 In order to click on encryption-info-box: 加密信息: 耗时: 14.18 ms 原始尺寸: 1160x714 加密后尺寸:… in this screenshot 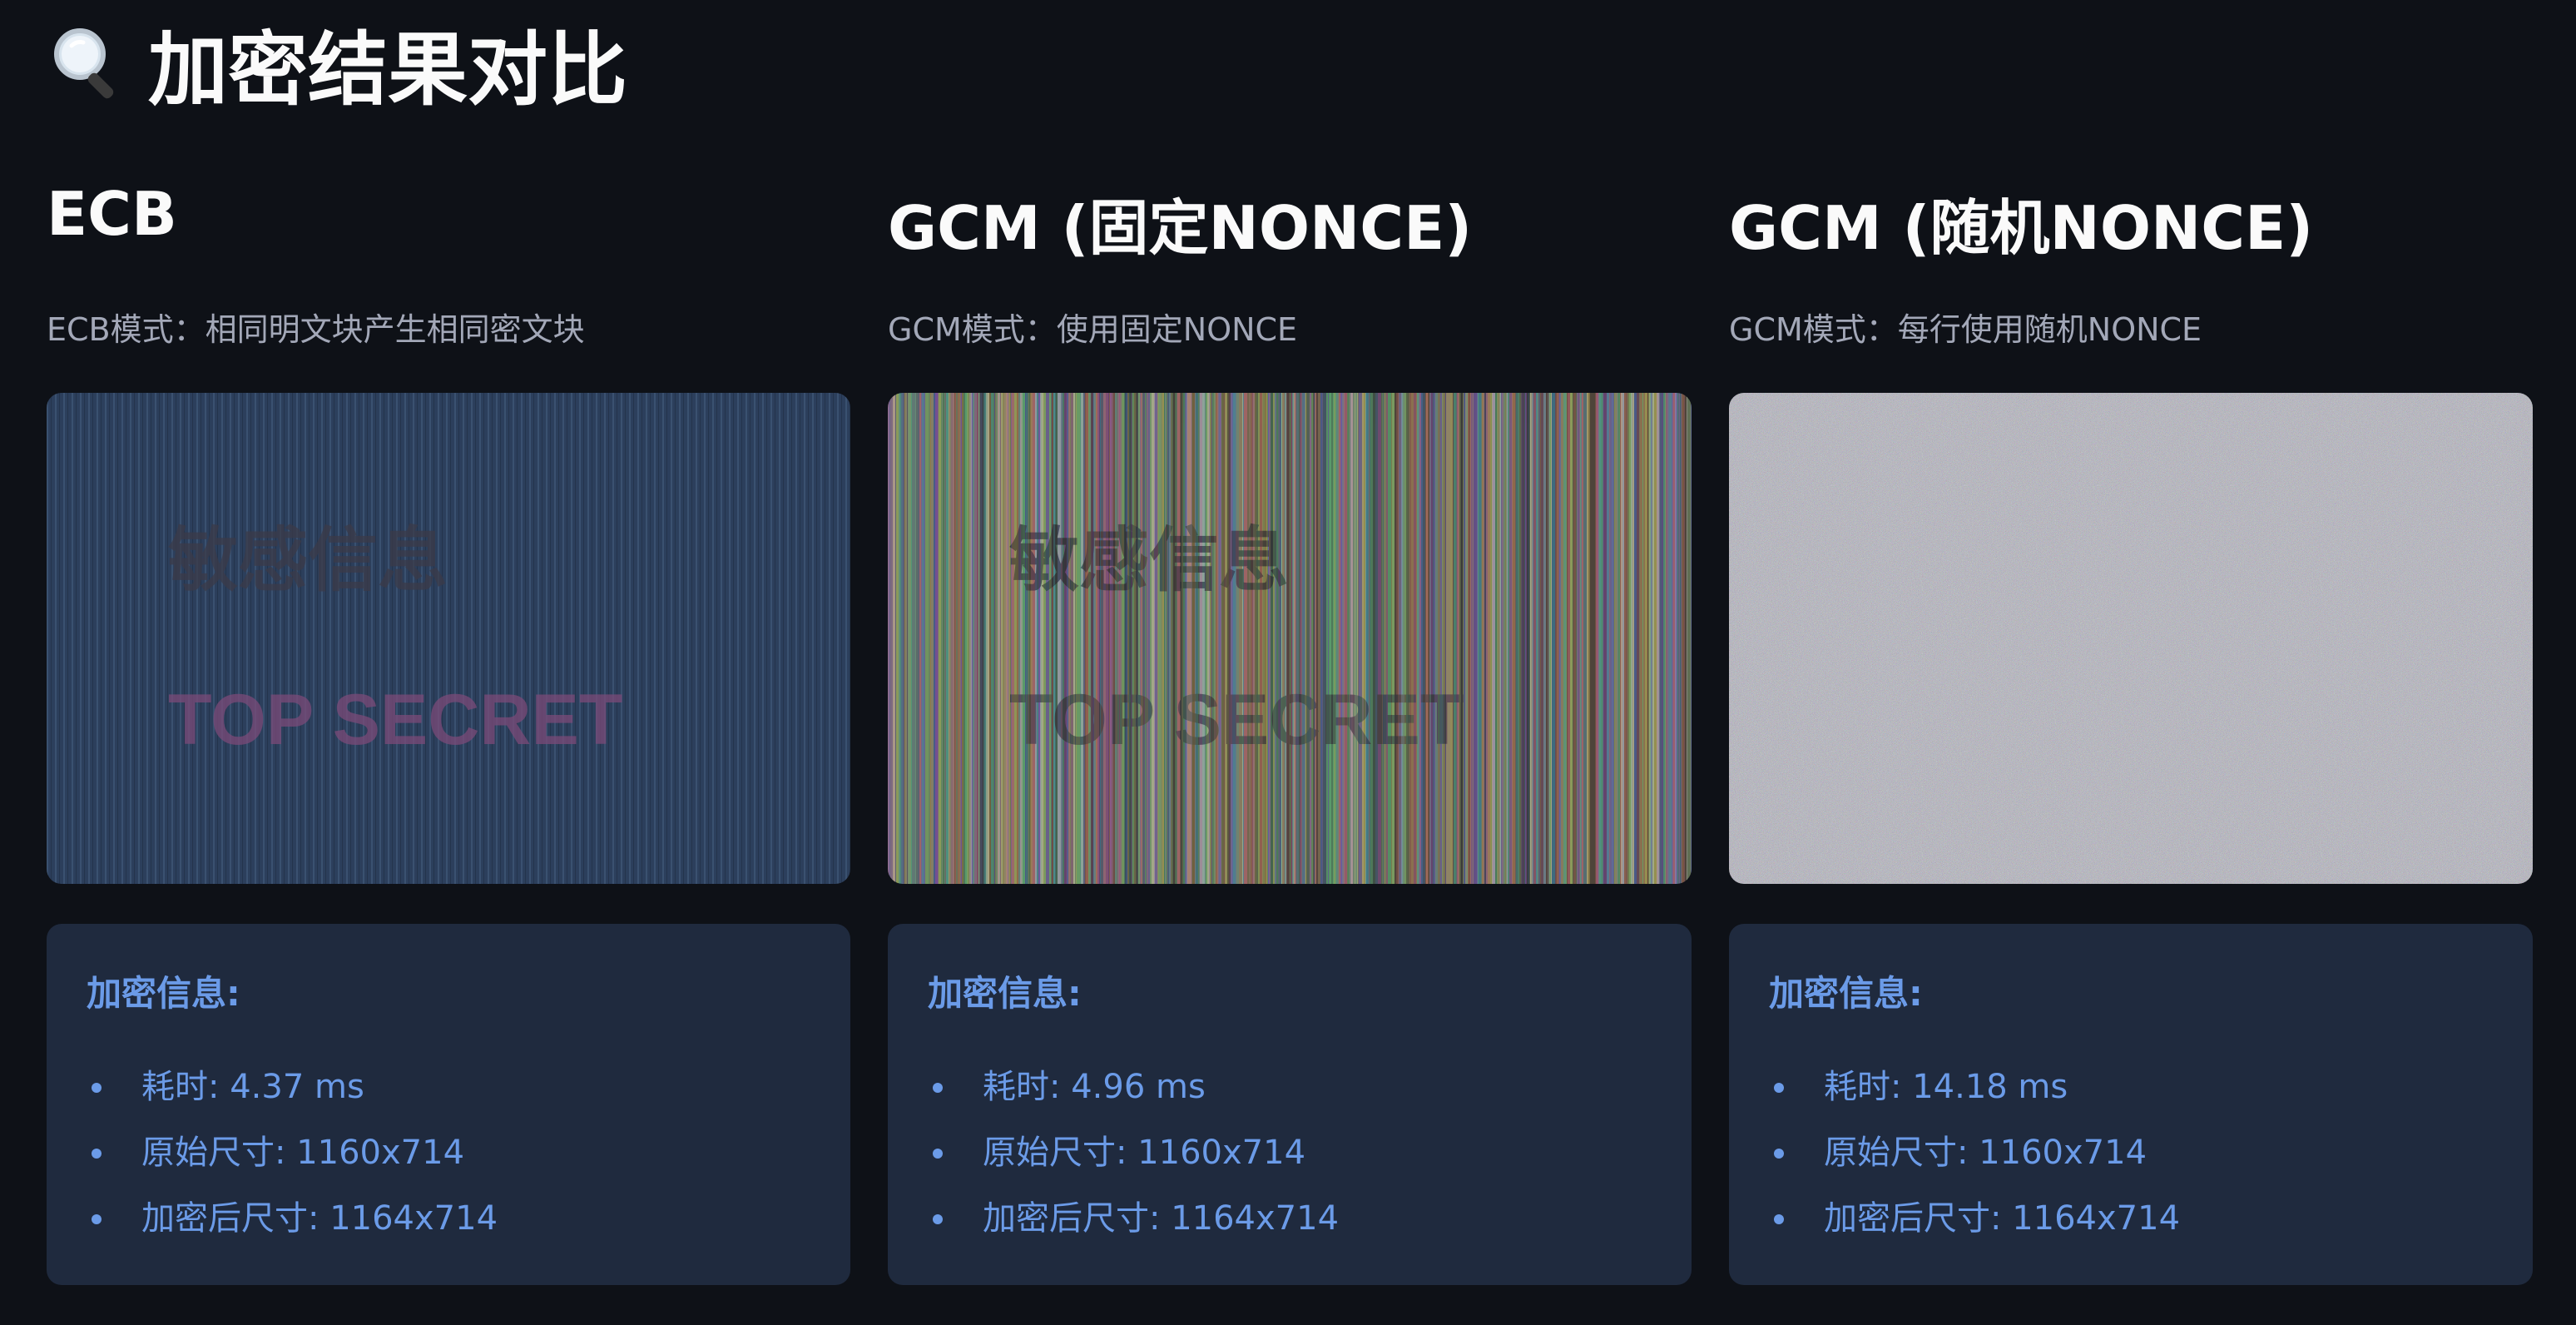, I will do `click(2131, 1104)`.